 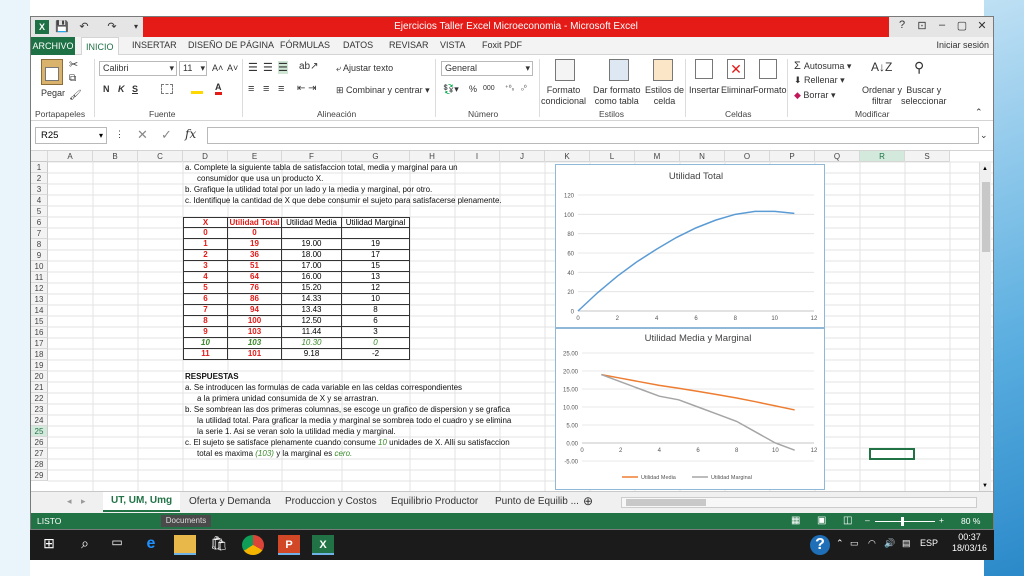 I want to click on paste-icon, so click(x=52, y=72).